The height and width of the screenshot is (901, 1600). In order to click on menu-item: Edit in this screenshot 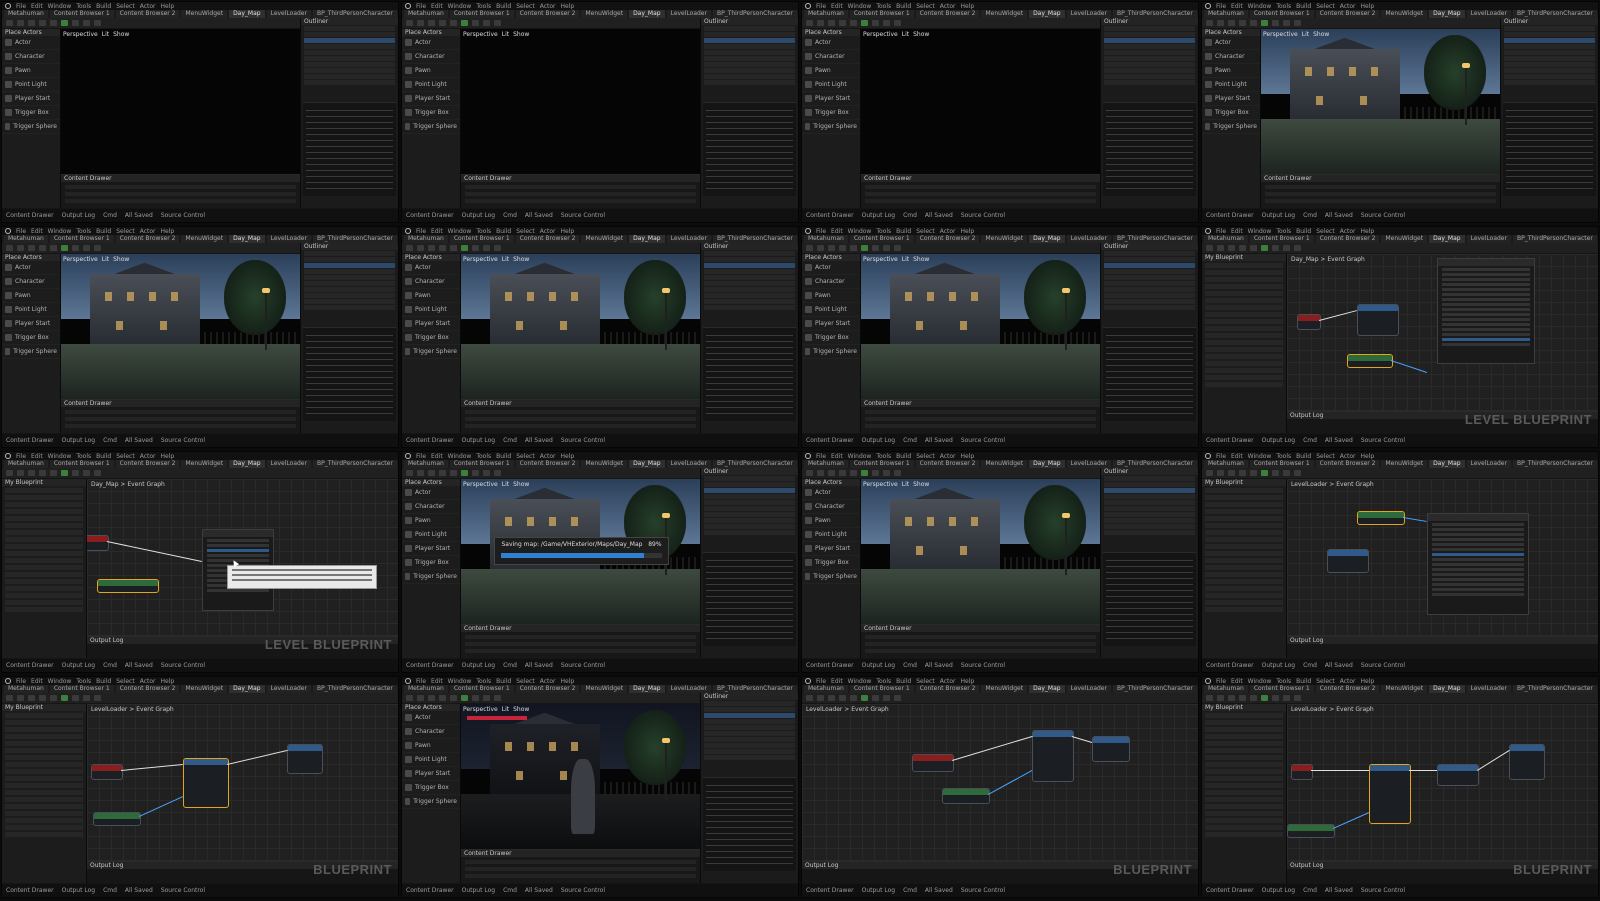, I will do `click(837, 231)`.